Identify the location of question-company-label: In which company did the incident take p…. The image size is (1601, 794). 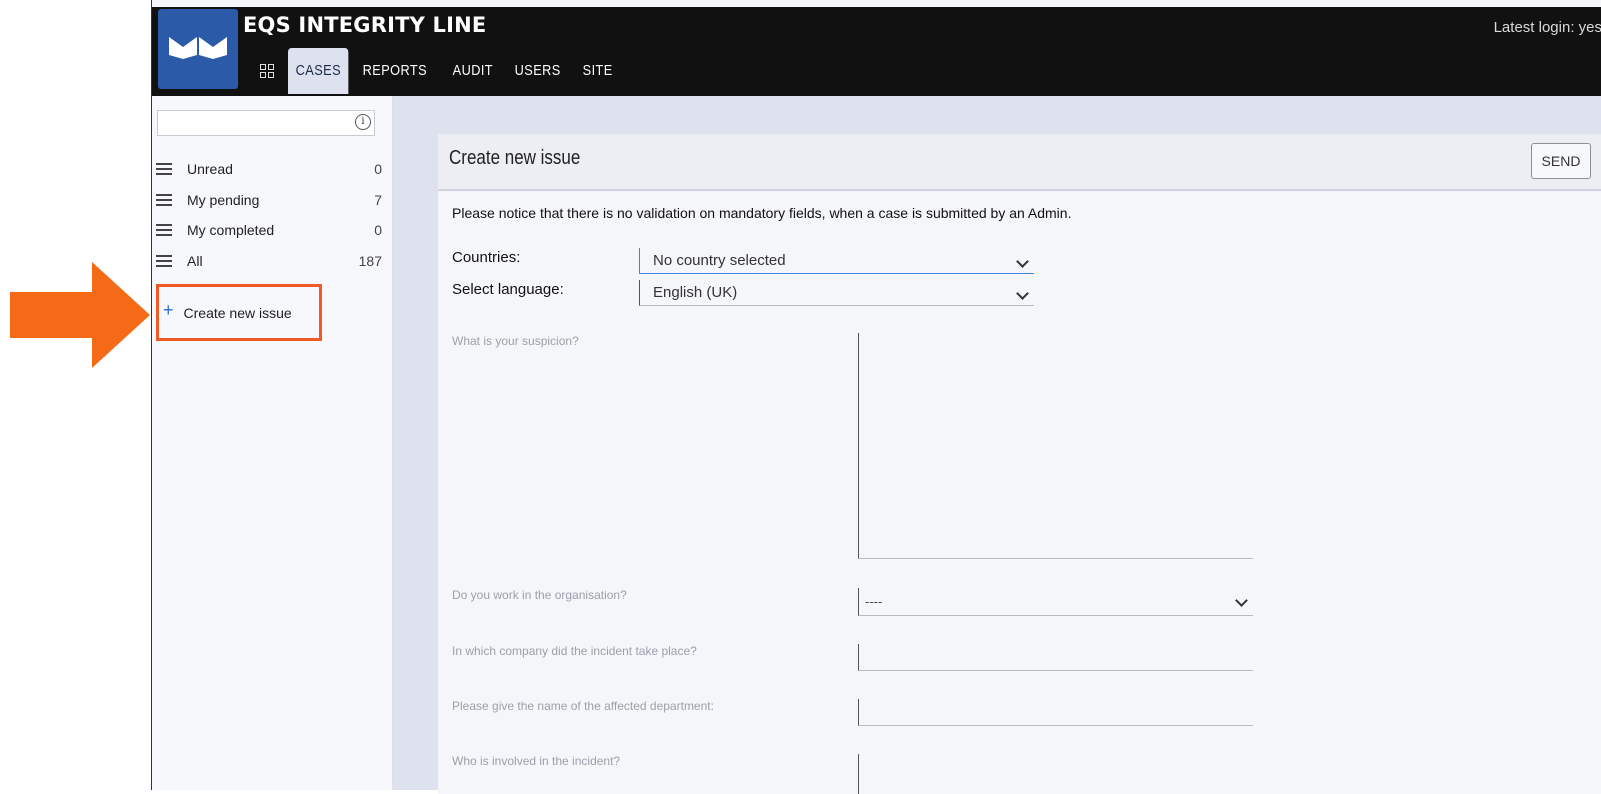
(574, 651).